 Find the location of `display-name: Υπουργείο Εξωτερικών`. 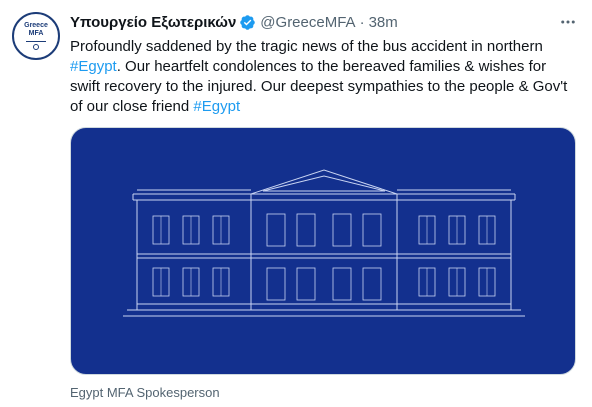

display-name: Υπουργείο Εξωτερικών is located at coordinates (153, 22).